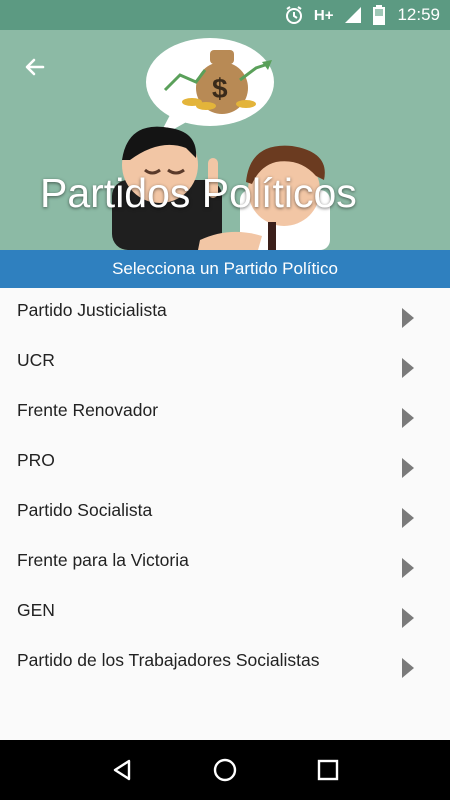 This screenshot has width=450, height=800. I want to click on party-label: GEN, so click(36, 609).